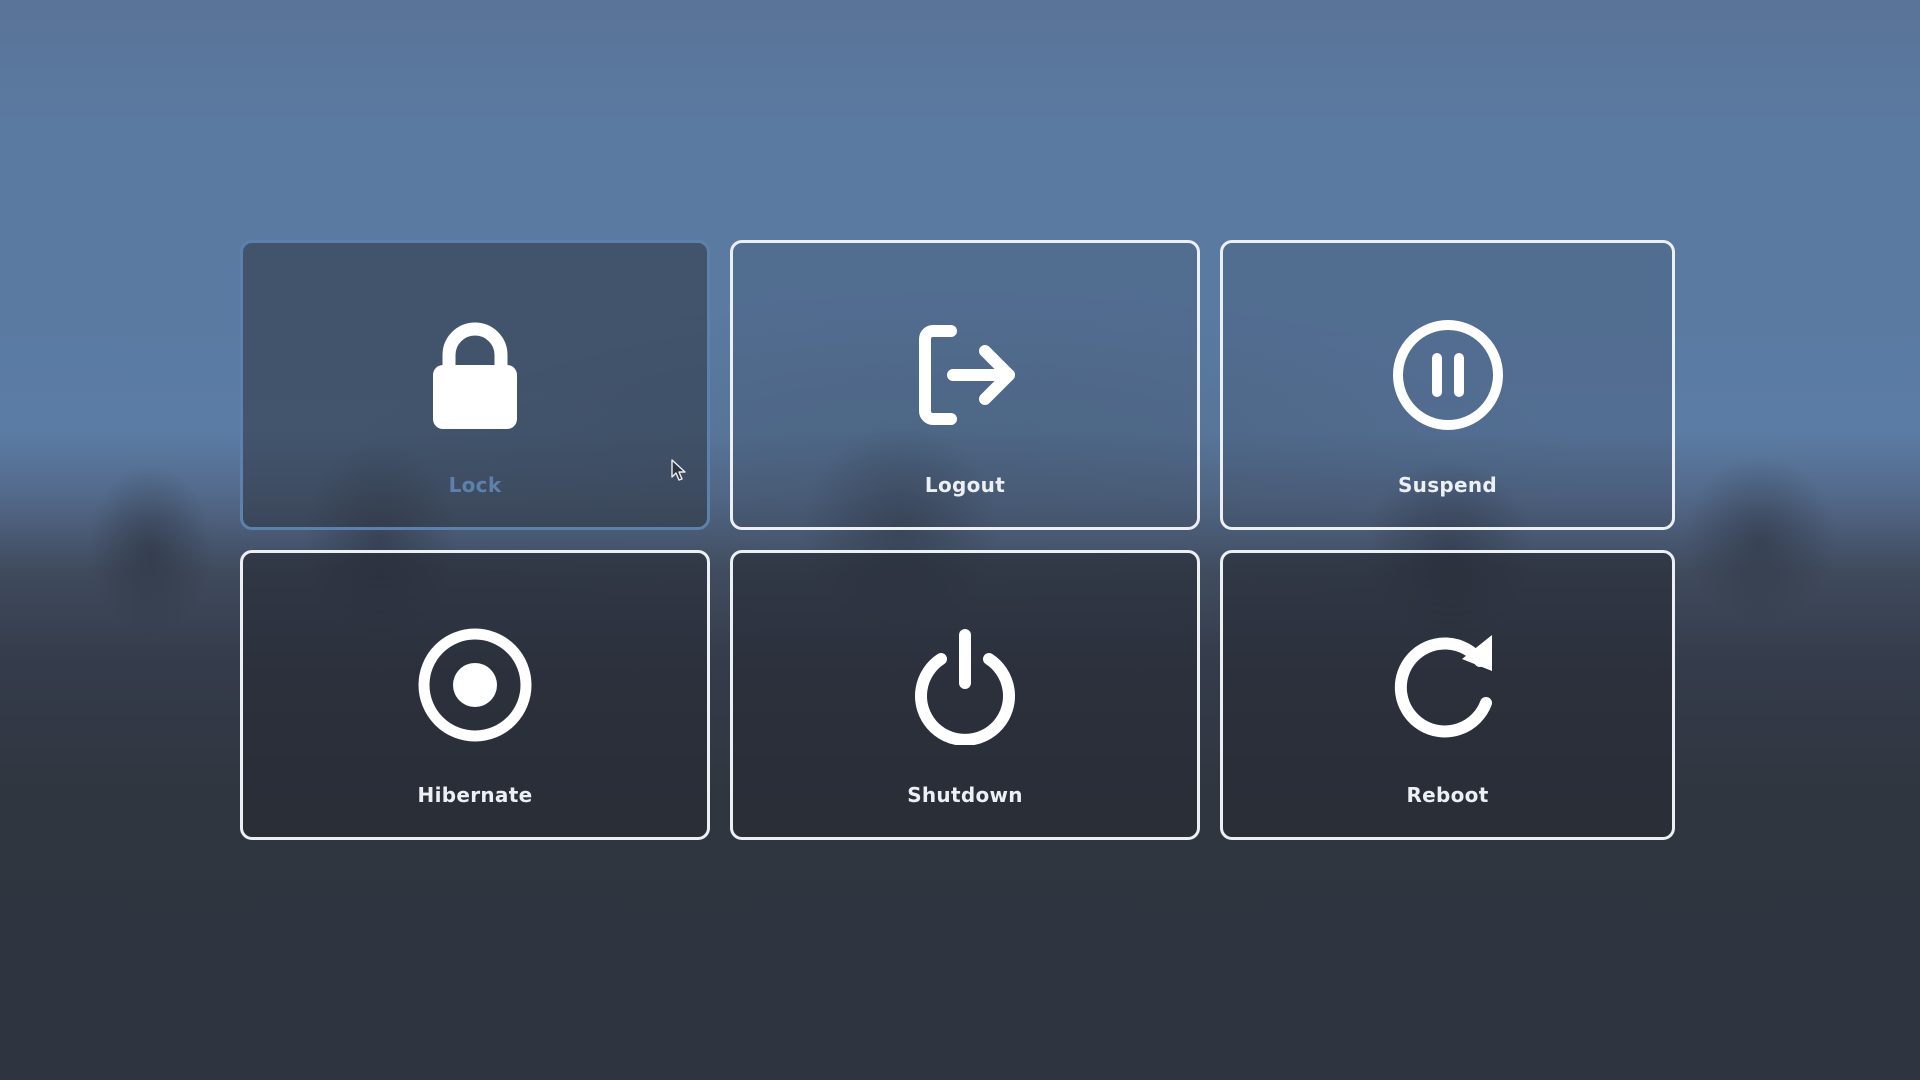  What do you see at coordinates (965, 685) in the screenshot?
I see `power-icon` at bounding box center [965, 685].